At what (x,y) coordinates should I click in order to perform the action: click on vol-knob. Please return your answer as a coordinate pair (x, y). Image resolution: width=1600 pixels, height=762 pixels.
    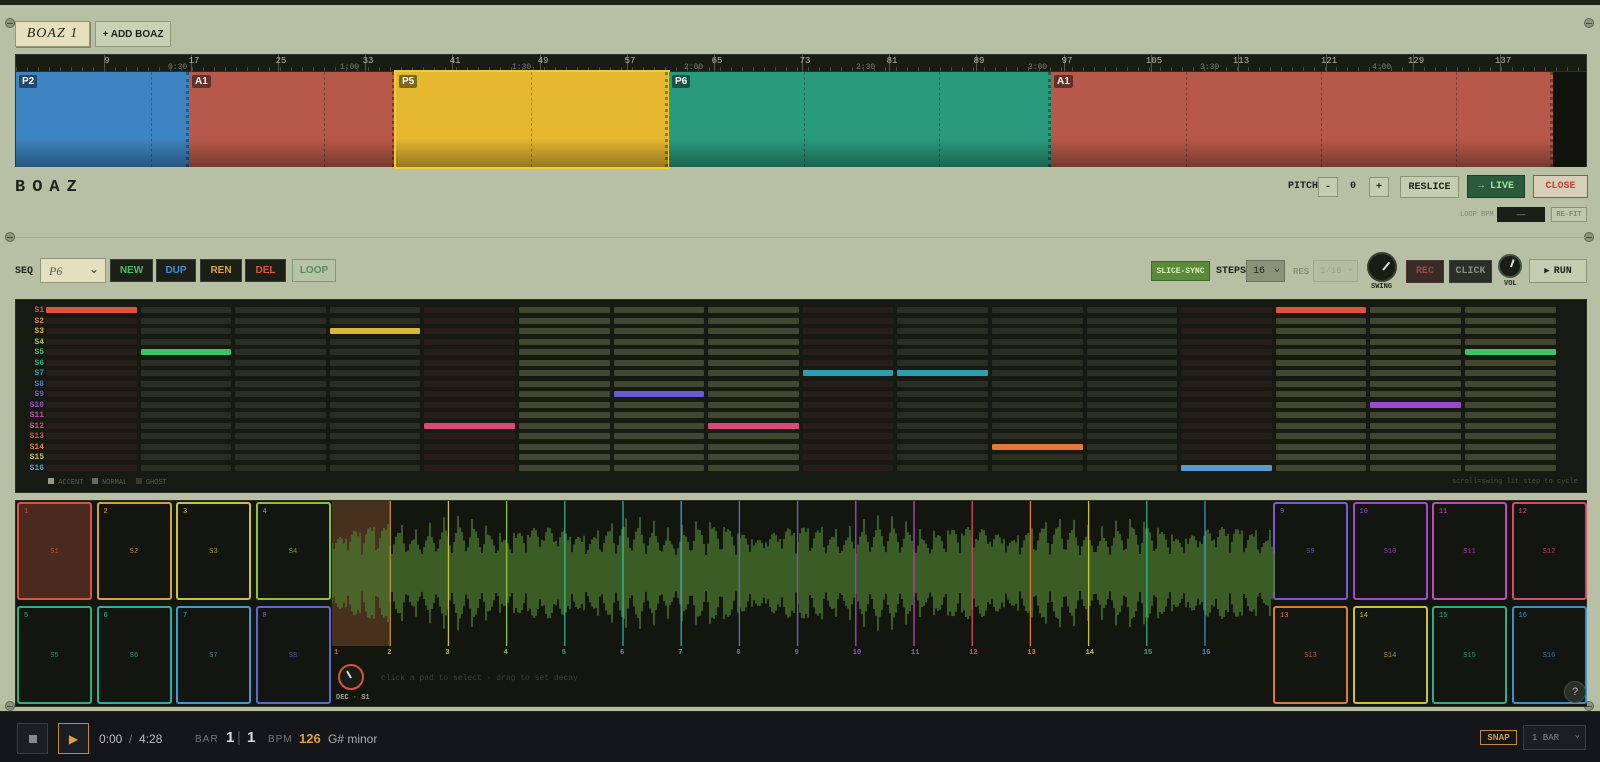
    Looking at the image, I should click on (1510, 266).